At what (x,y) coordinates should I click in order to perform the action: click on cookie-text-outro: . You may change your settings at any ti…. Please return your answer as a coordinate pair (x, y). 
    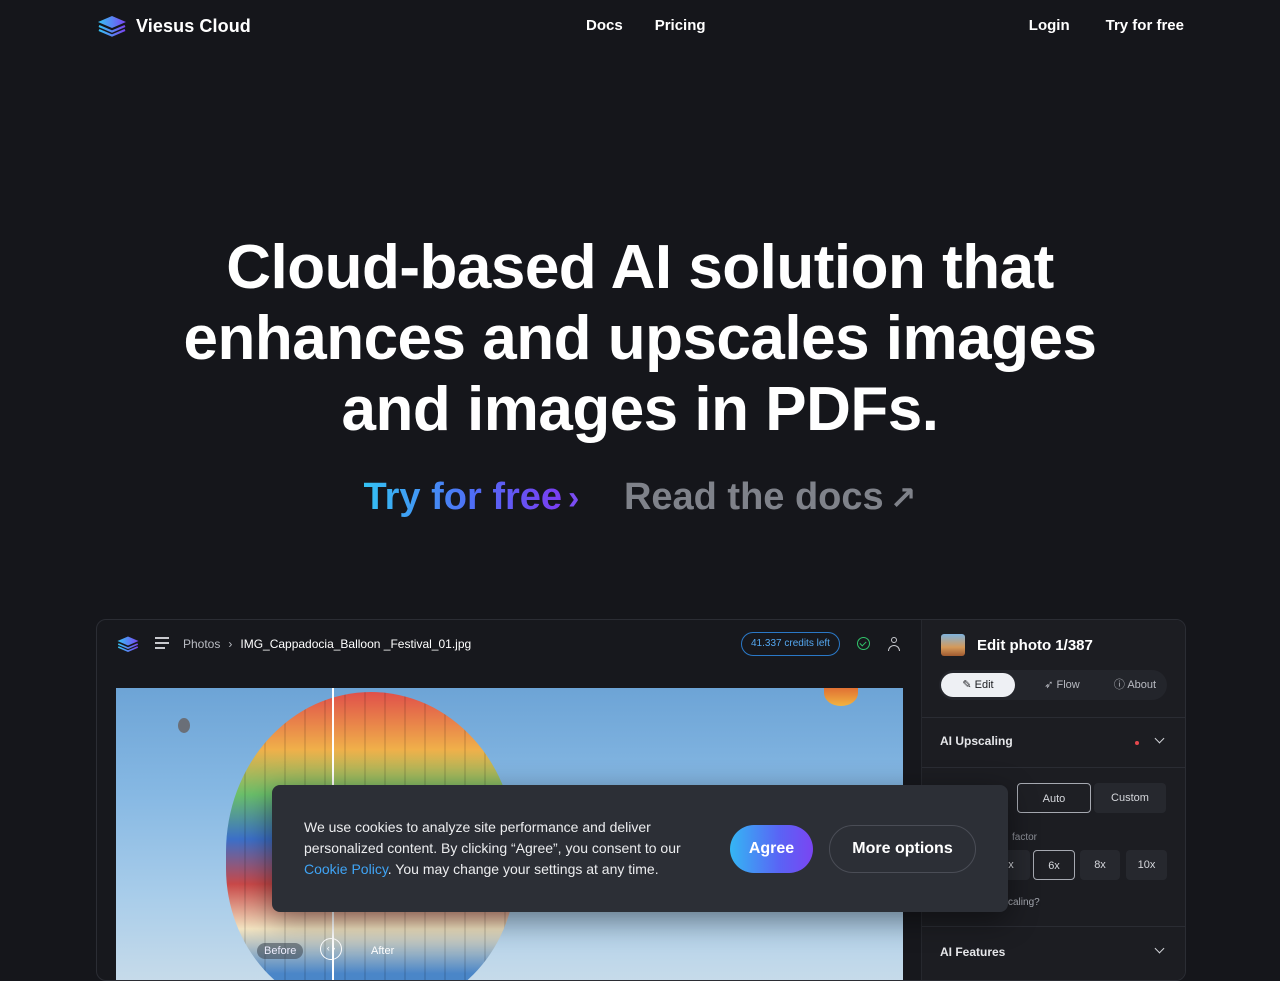
    Looking at the image, I should click on (523, 869).